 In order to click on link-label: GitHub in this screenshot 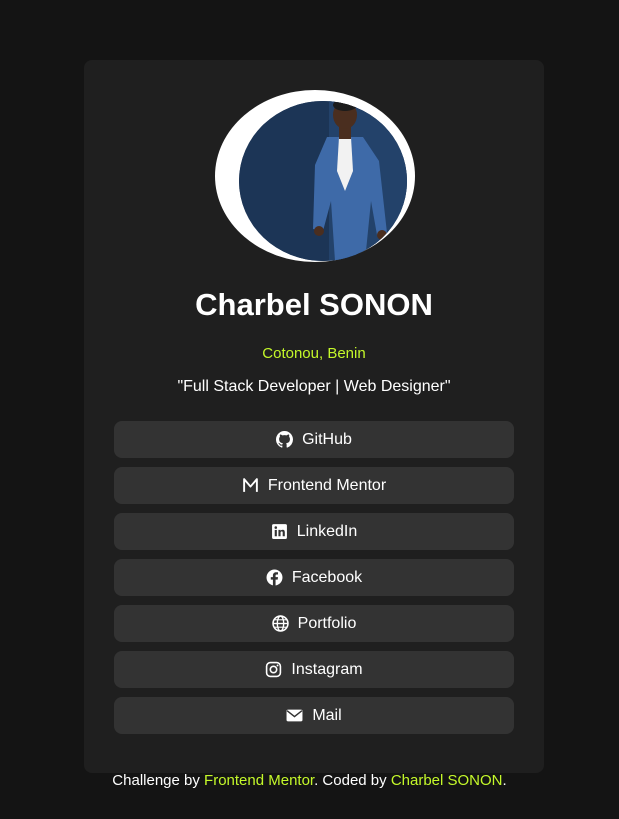, I will do `click(327, 439)`.